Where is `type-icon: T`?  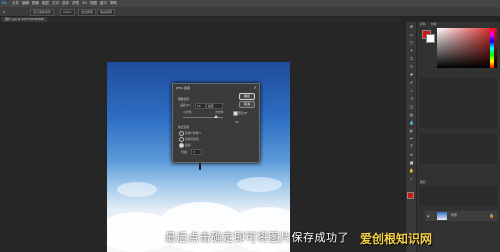
type-icon: T is located at coordinates (411, 146).